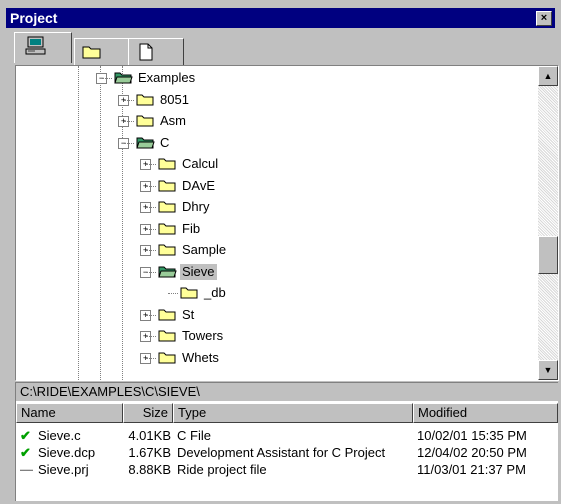  What do you see at coordinates (203, 335) in the screenshot?
I see `tree-node-label: Towers` at bounding box center [203, 335].